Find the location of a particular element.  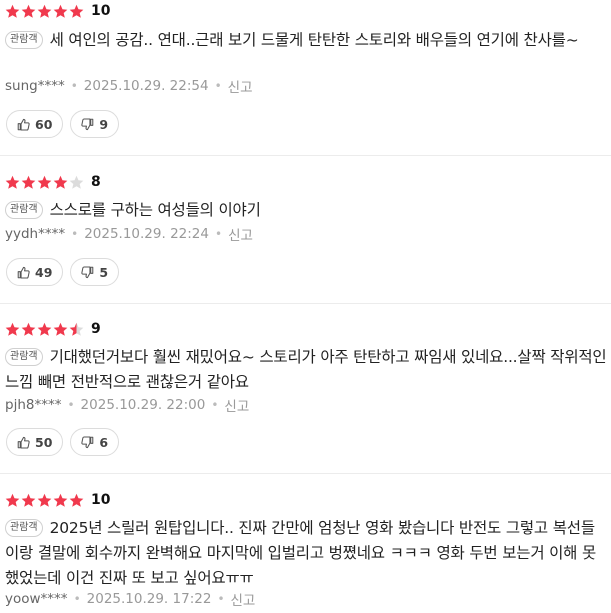

review-meta: sung**** • 2025.10.29. 22:54 • 신고 is located at coordinates (129, 86).